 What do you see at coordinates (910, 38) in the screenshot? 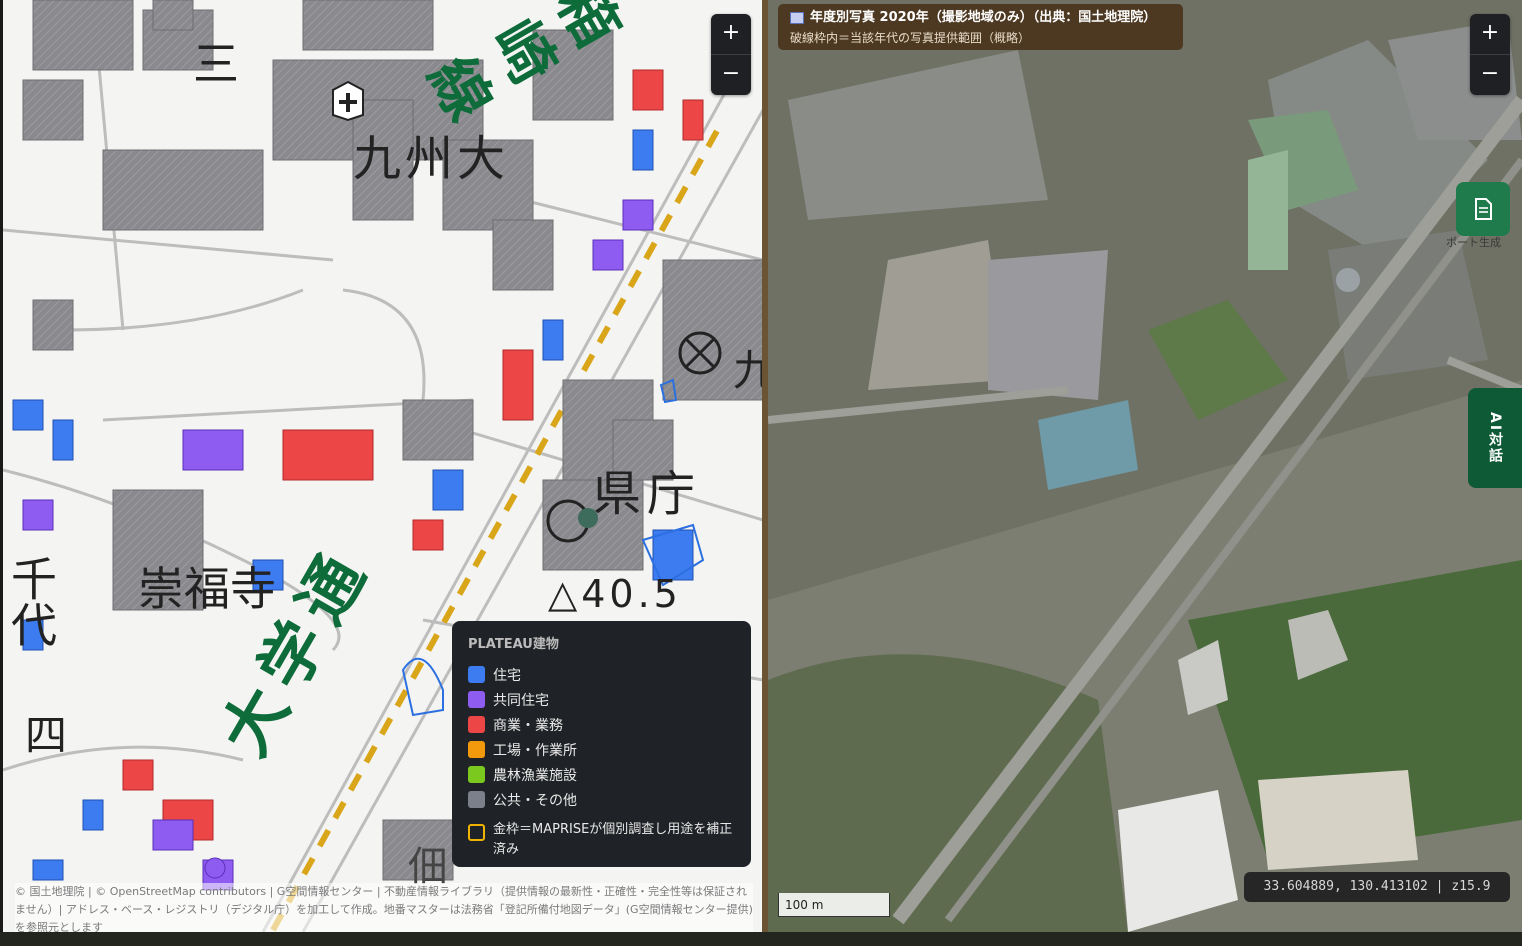
I see `banner-subtitle: 破線枠内＝当該年代の写真提供範囲（概略）` at bounding box center [910, 38].